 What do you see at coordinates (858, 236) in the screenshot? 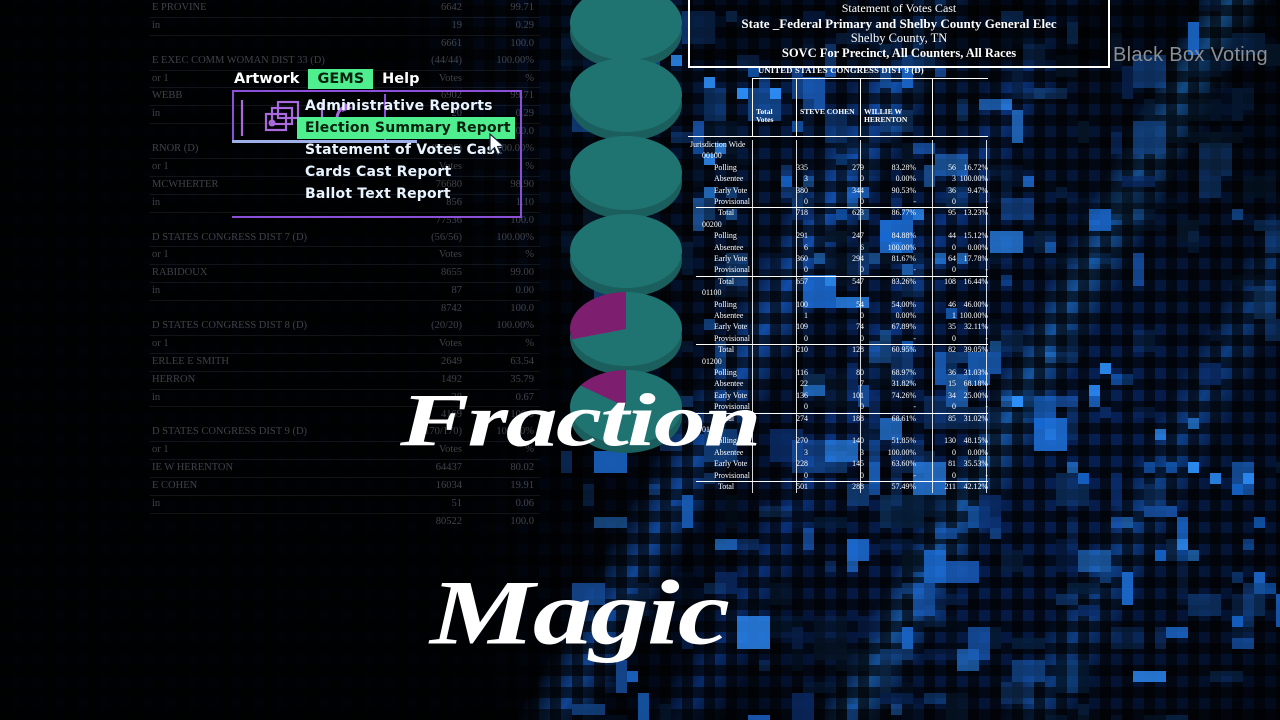
I see `sovc-cohen-votes: 247` at bounding box center [858, 236].